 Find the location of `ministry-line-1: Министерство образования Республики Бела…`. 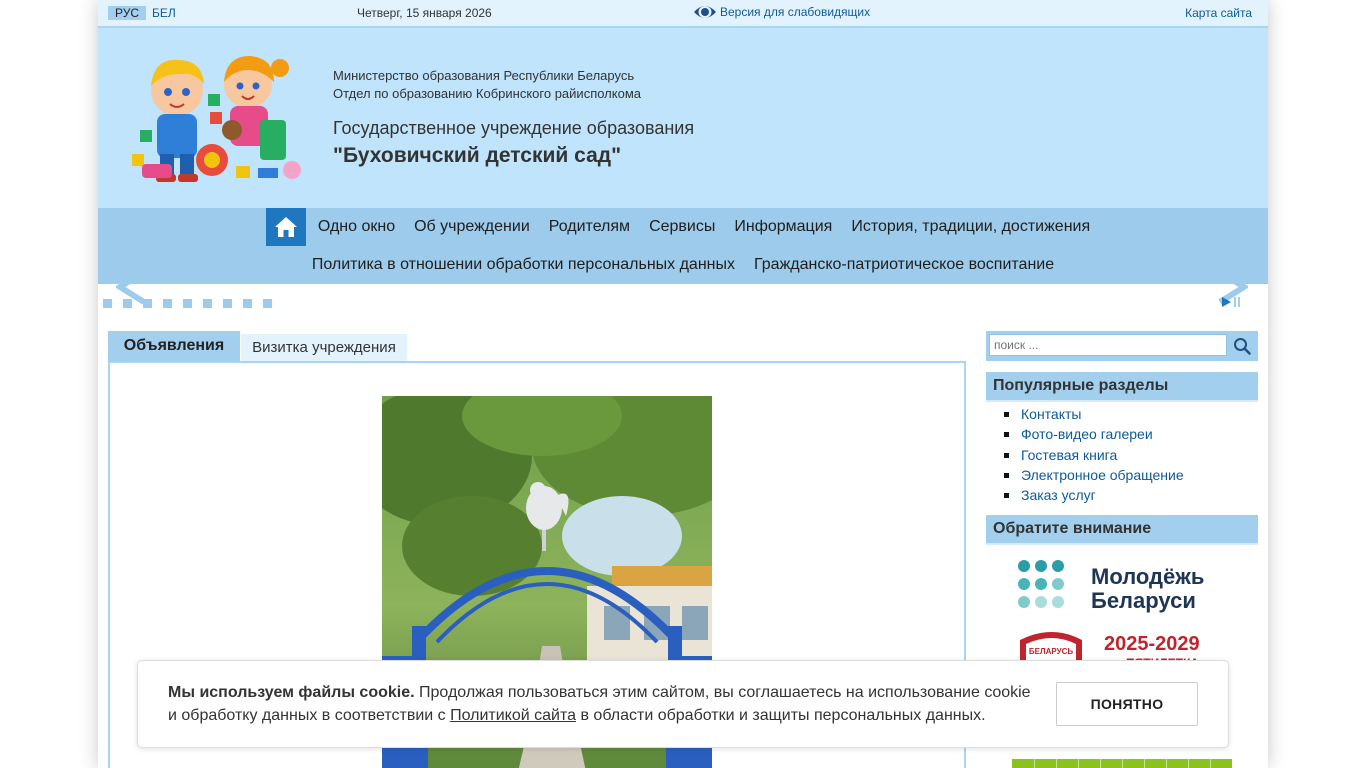

ministry-line-1: Министерство образования Республики Бела… is located at coordinates (484, 75).